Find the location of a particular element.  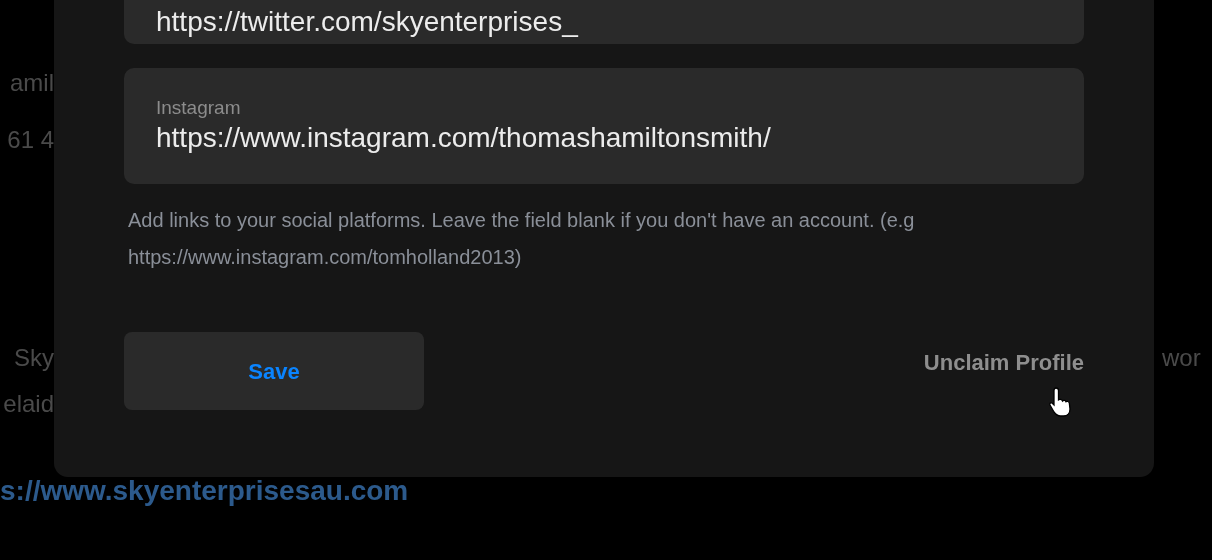

field-value: https://www.instagram.com/thomashamiltonsmith/ is located at coordinates (464, 138).